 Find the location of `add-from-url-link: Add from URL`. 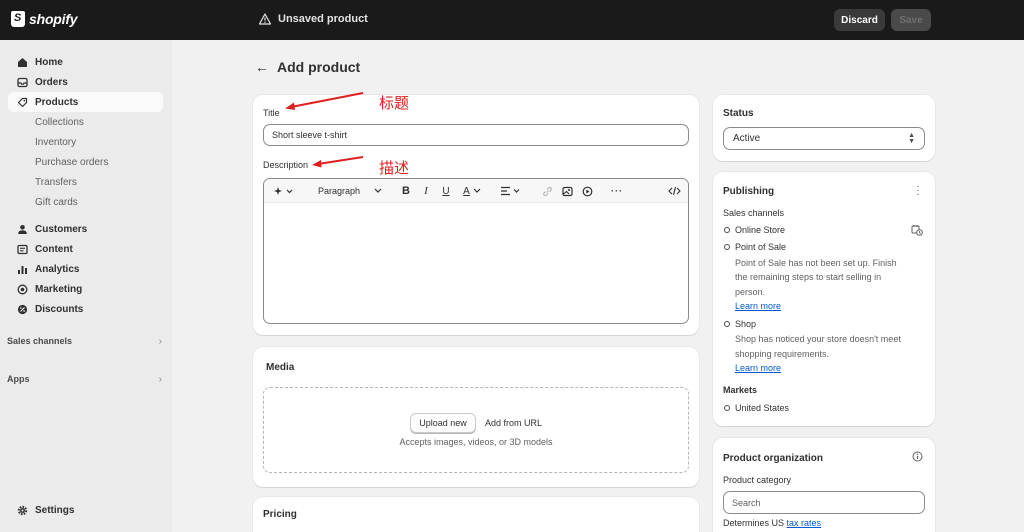

add-from-url-link: Add from URL is located at coordinates (513, 423).